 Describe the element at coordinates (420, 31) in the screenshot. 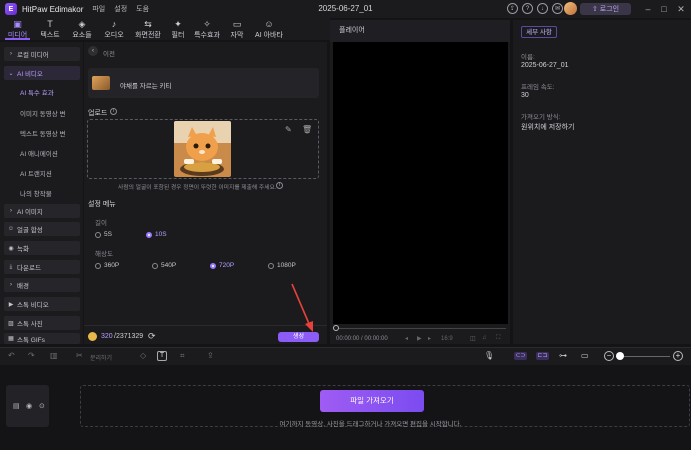

I see `player-tab: 플레이어` at that location.